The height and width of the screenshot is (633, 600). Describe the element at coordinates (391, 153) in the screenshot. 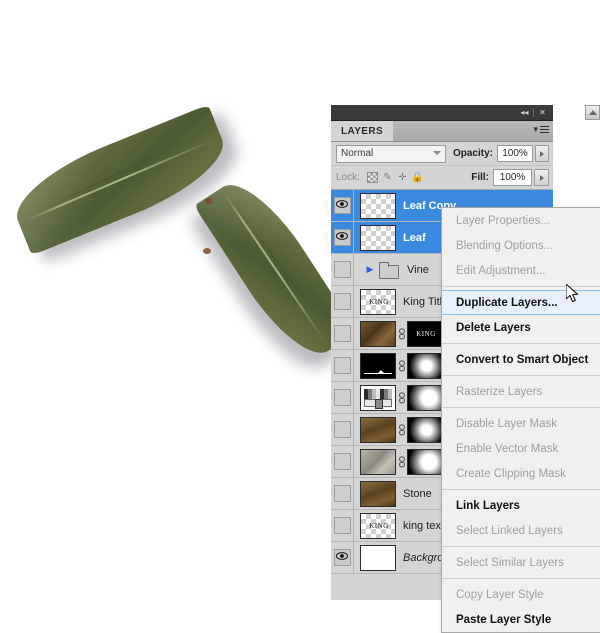

I see `blend-mode-select: Normal` at that location.